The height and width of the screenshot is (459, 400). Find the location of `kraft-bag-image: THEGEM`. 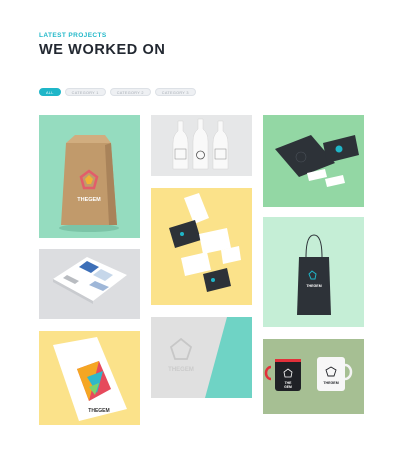

kraft-bag-image: THEGEM is located at coordinates (89, 176).